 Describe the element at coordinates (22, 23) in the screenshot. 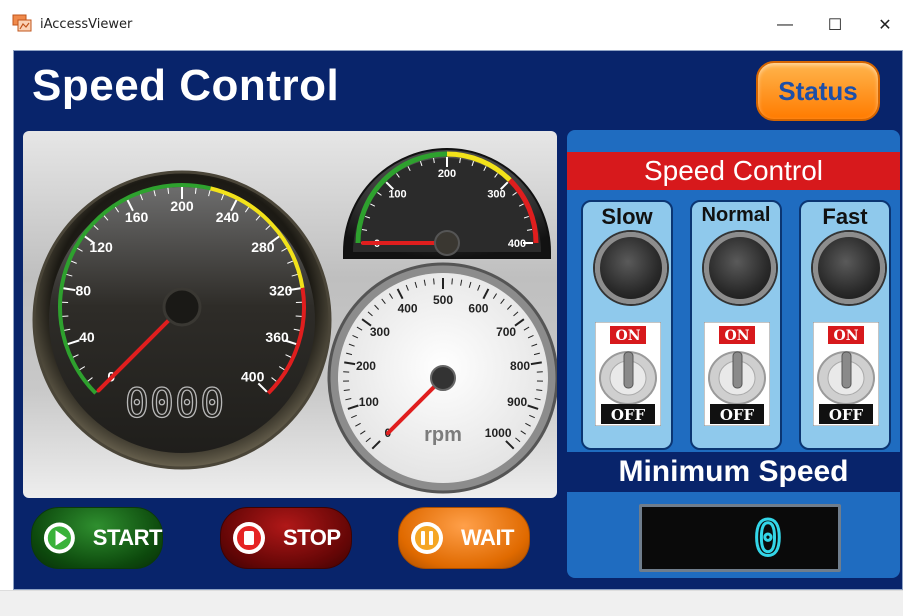

I see `app-icon` at that location.